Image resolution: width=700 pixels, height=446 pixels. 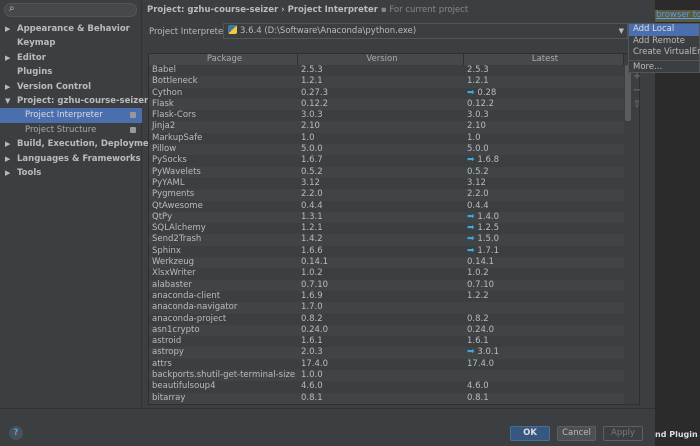 I want to click on table-row: PySocks 1.6.7 ➡ 1.6.8, so click(x=386, y=161).